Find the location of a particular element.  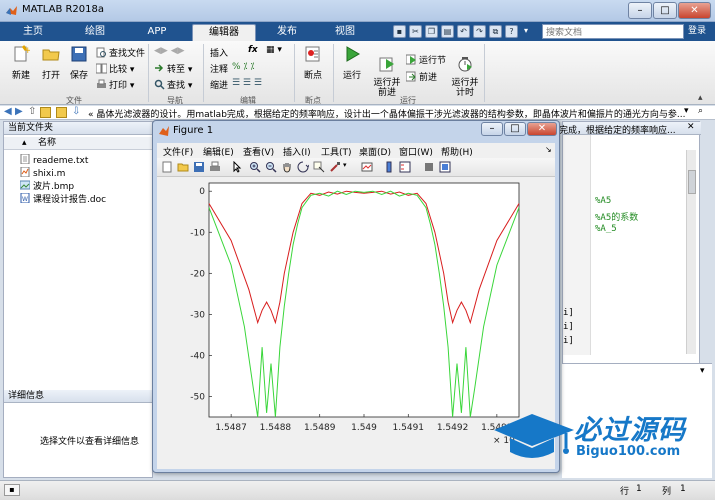

menu-dock-icon: ↘ is located at coordinates (548, 149).